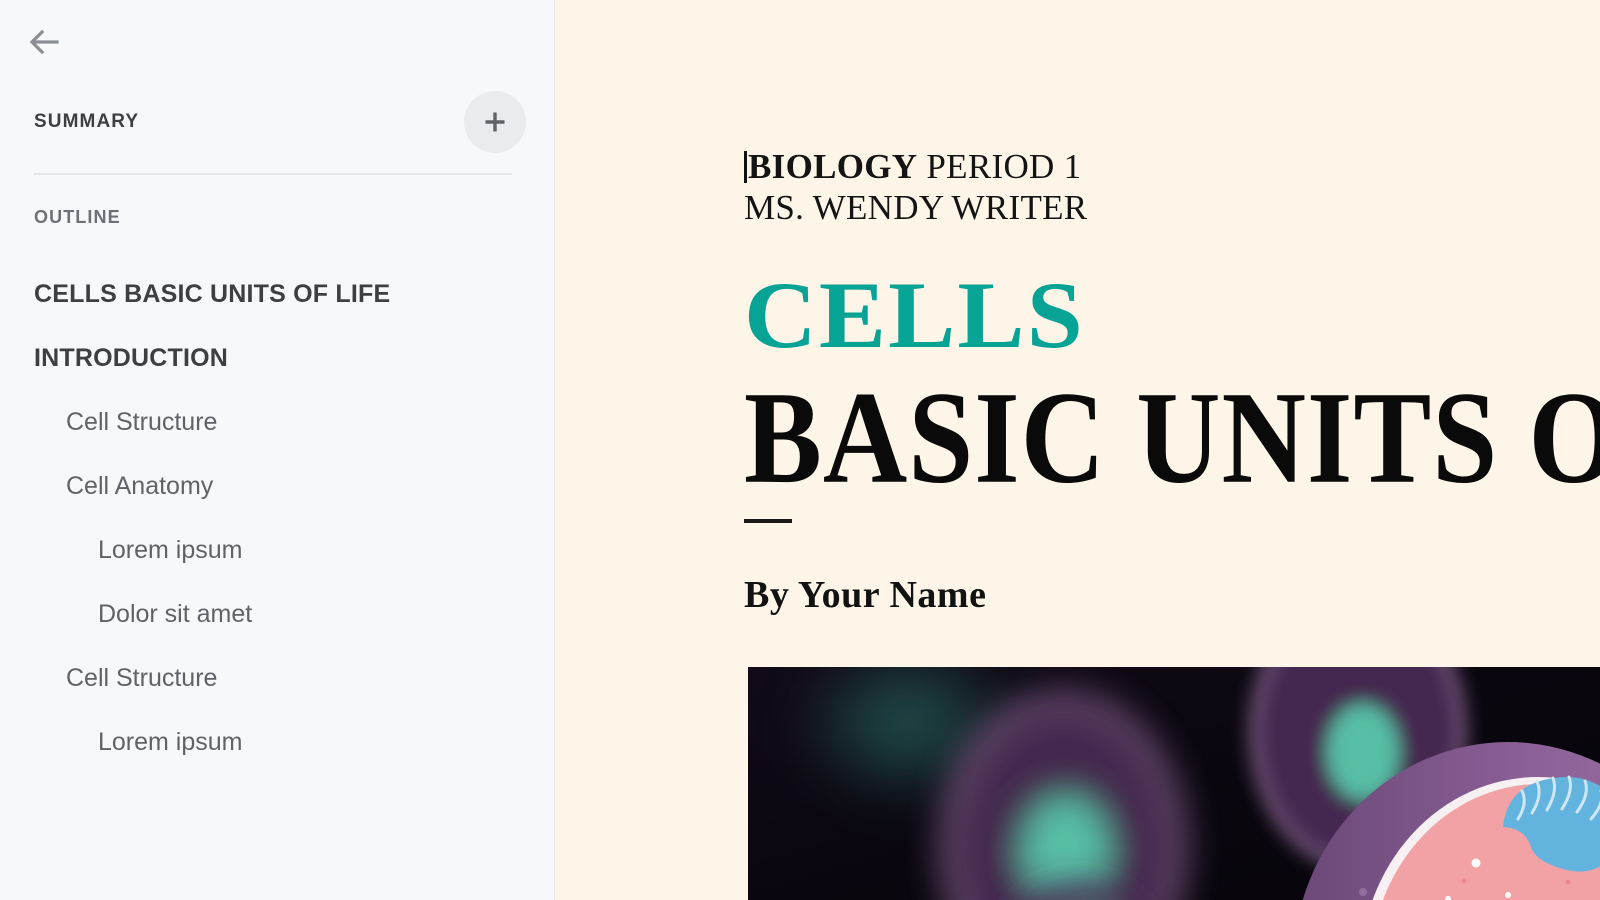 The width and height of the screenshot is (1600, 900). What do you see at coordinates (212, 293) in the screenshot?
I see `outline-item-label: CELLS BASIC UNITS OF LIFE` at bounding box center [212, 293].